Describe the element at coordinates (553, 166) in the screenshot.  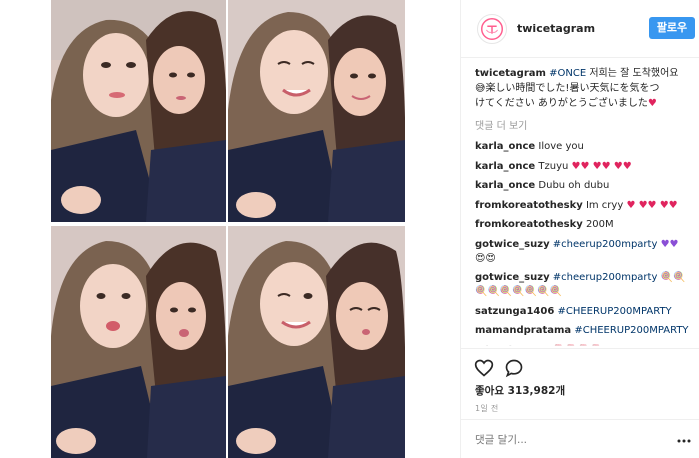
I see `comment-text: Tzuyu` at that location.